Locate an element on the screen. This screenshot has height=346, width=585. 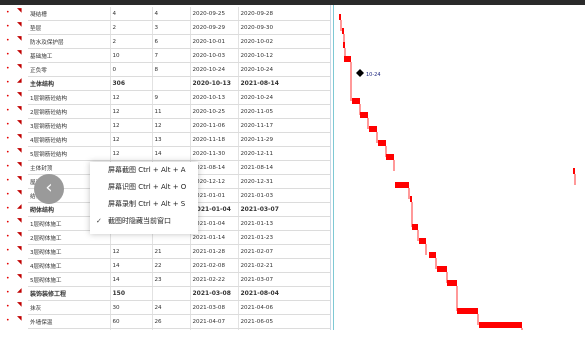
cell-a: 14 is located at coordinates (131, 265).